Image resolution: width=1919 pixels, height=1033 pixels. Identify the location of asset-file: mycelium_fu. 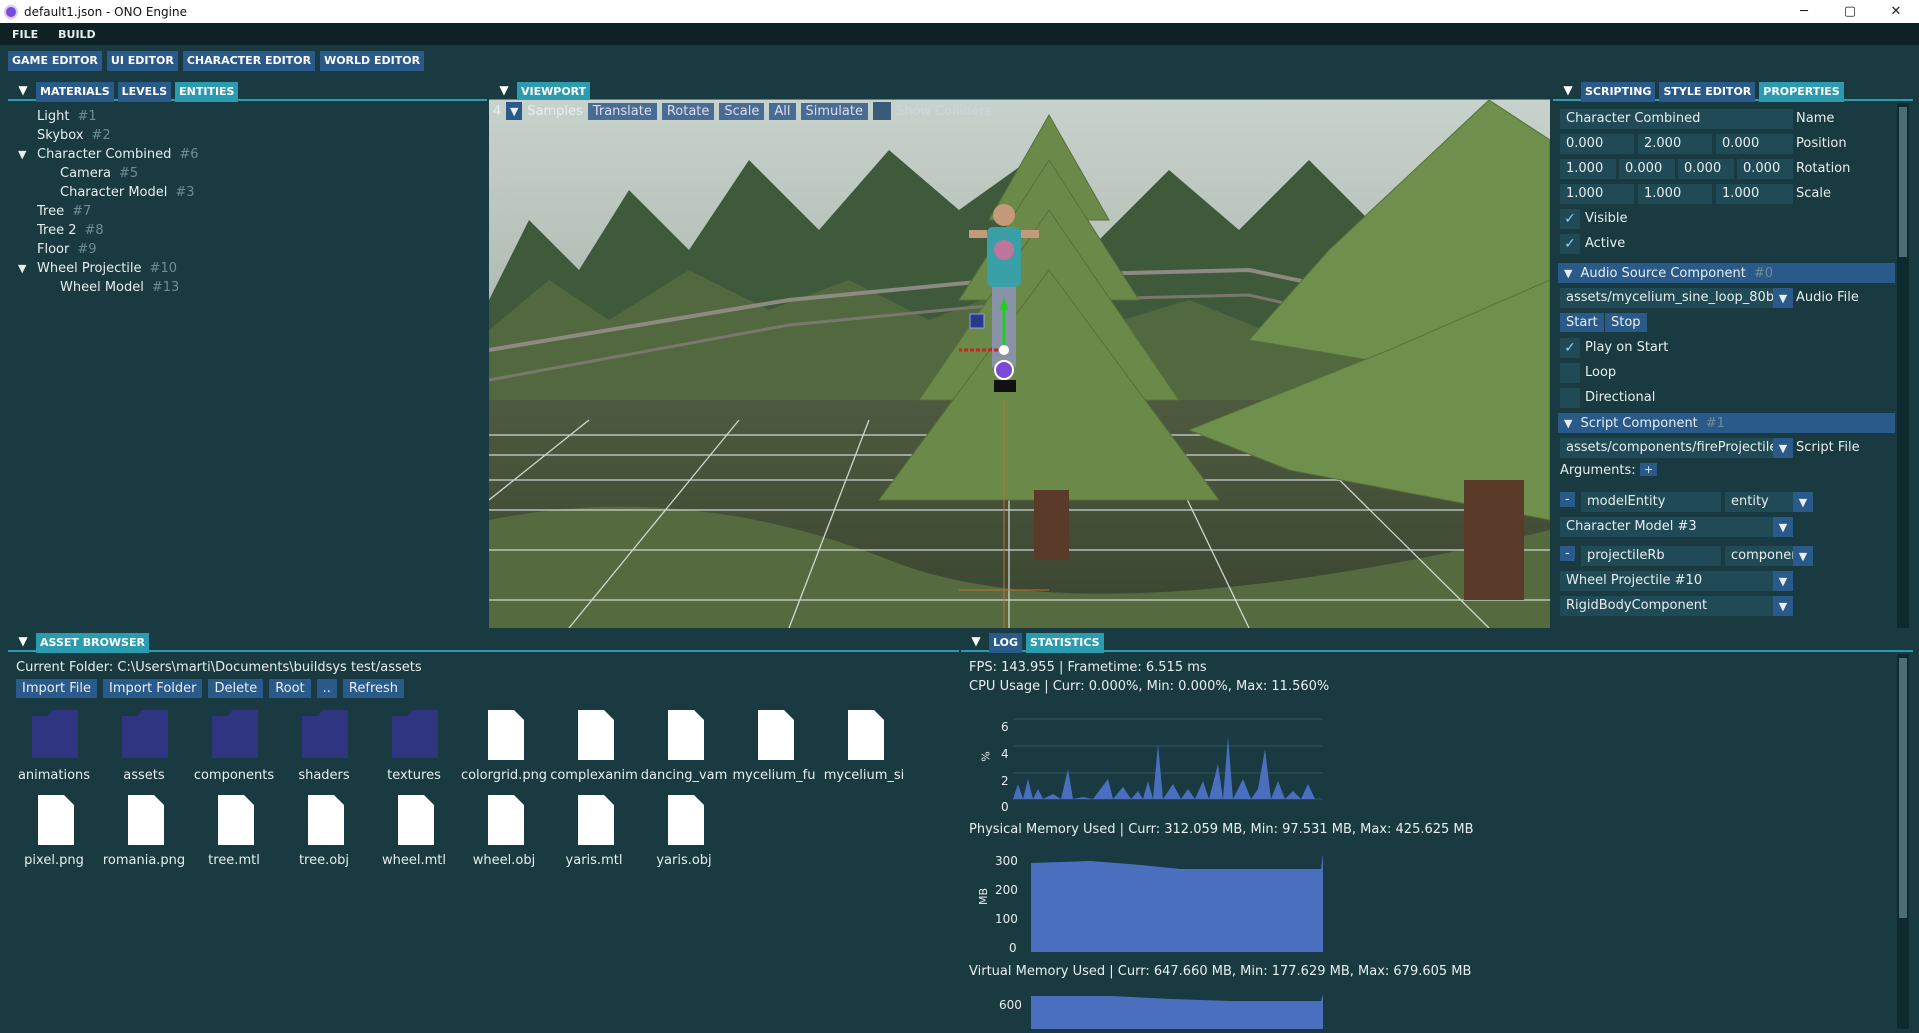
(775, 745).